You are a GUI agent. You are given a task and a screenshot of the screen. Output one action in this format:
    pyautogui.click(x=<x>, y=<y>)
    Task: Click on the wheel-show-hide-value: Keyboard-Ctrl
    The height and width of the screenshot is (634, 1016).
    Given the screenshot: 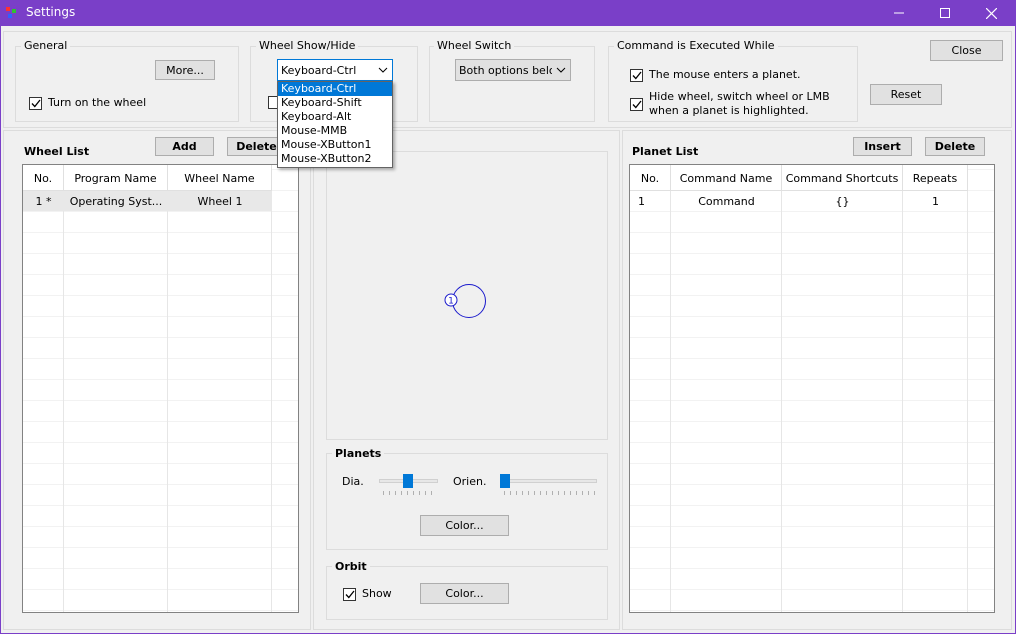 What is the action you would take?
    pyautogui.click(x=319, y=70)
    